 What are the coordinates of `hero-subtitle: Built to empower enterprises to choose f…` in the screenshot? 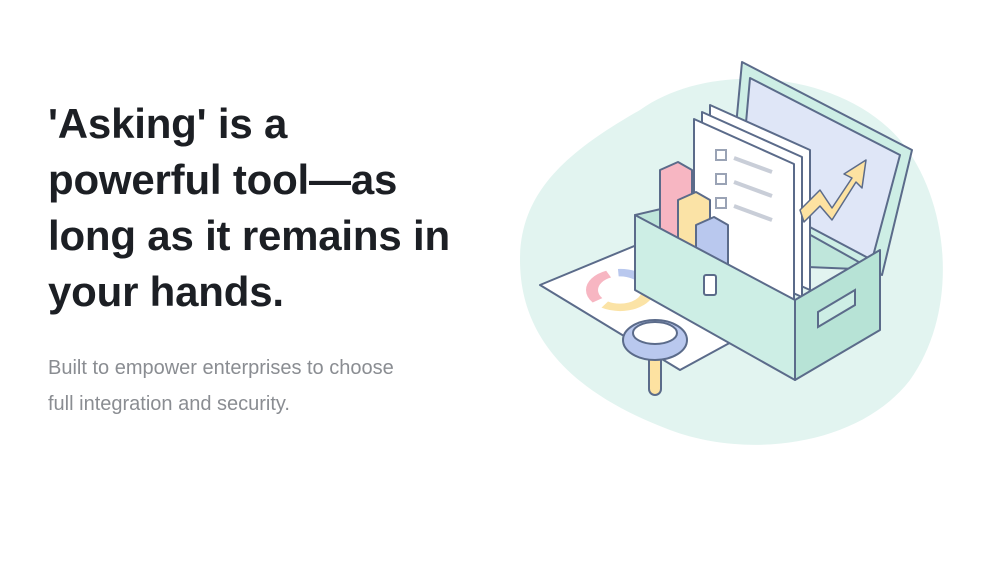 It's located at (268, 386).